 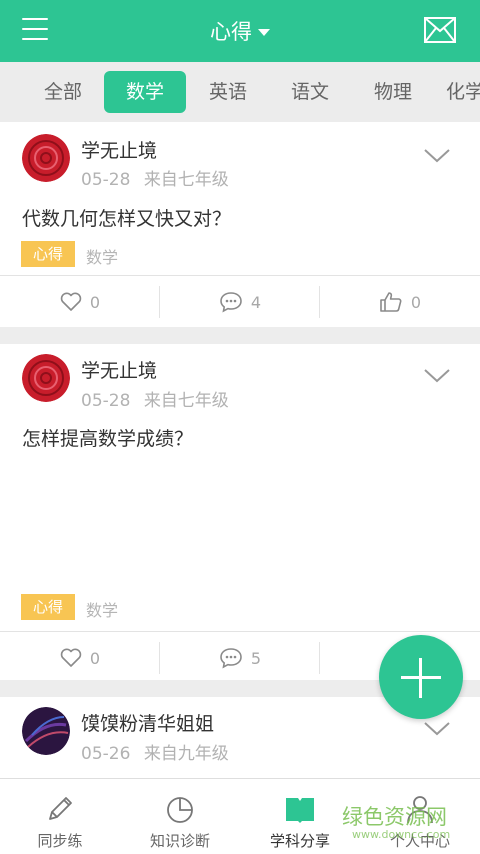 I want to click on post-source: 来自九年级, so click(x=186, y=754).